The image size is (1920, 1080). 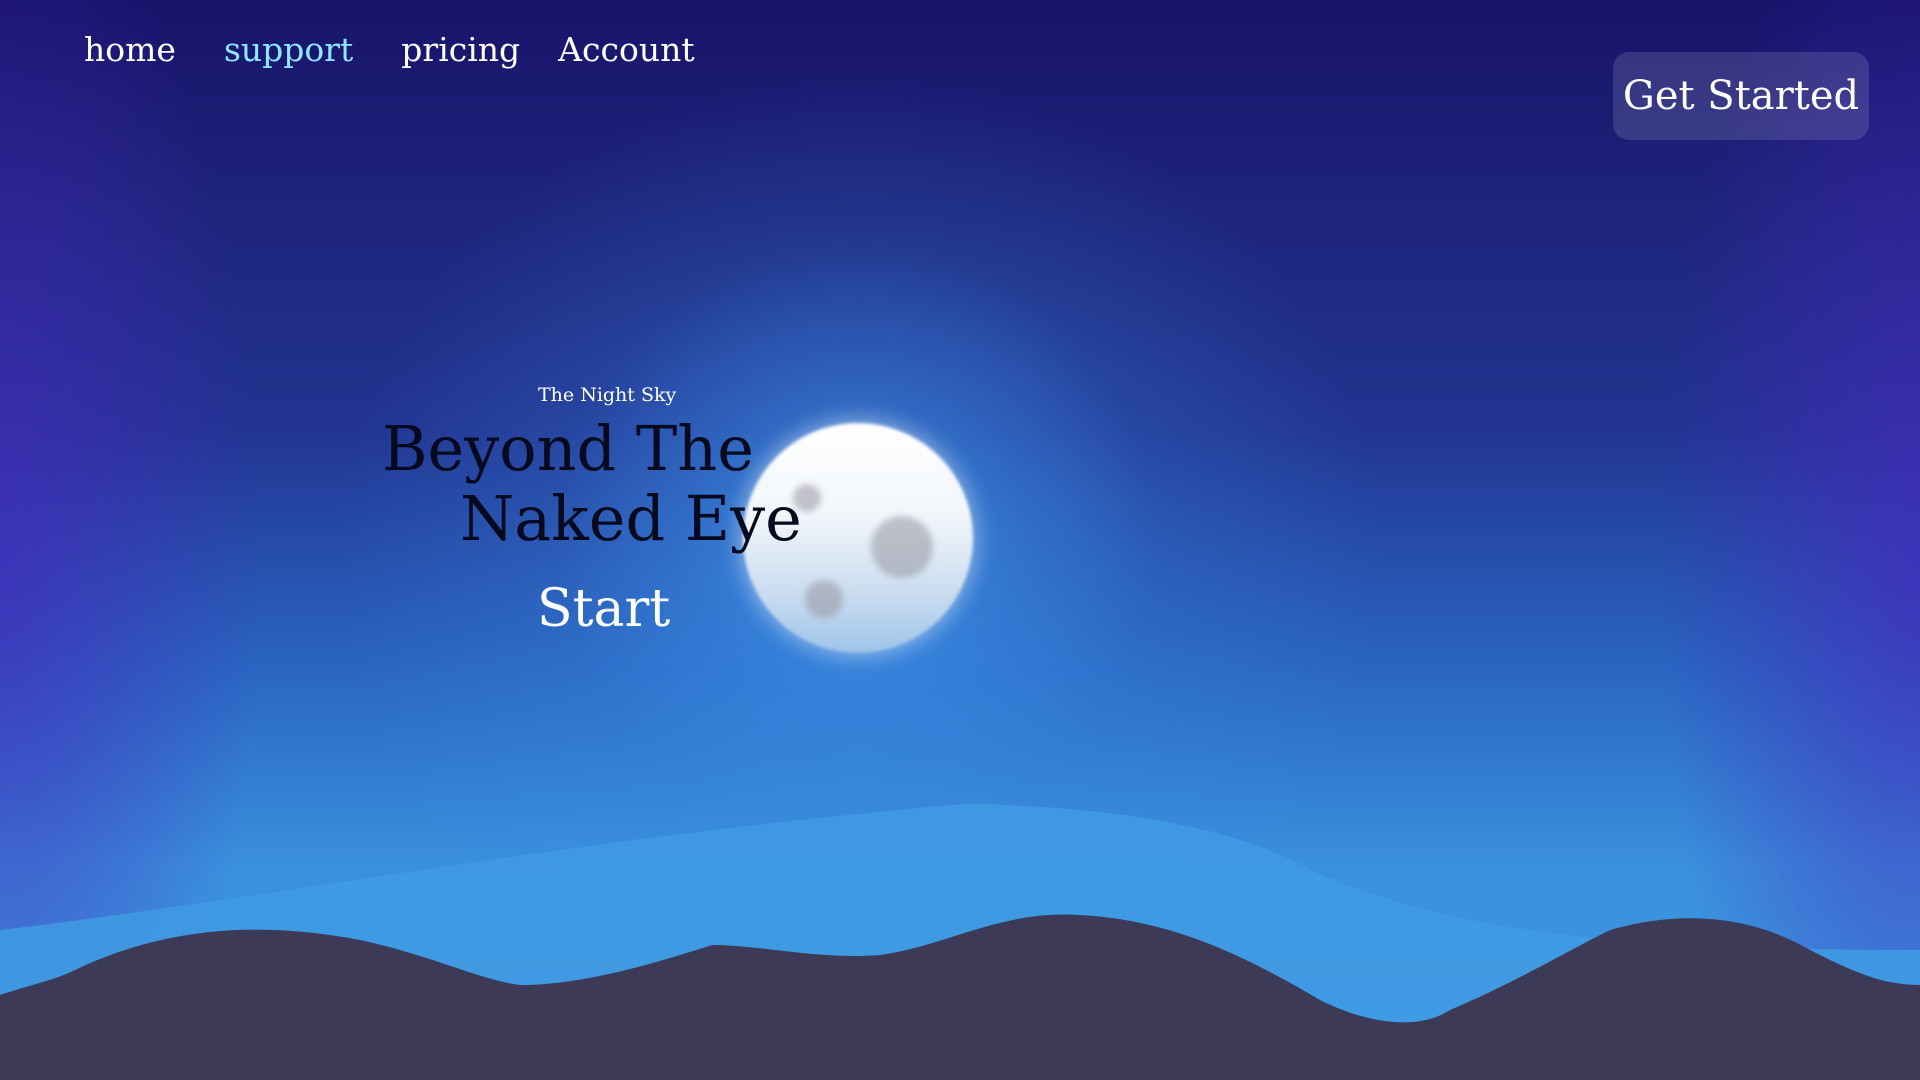 What do you see at coordinates (460, 49) in the screenshot?
I see `nav-link-pricing: pricing` at bounding box center [460, 49].